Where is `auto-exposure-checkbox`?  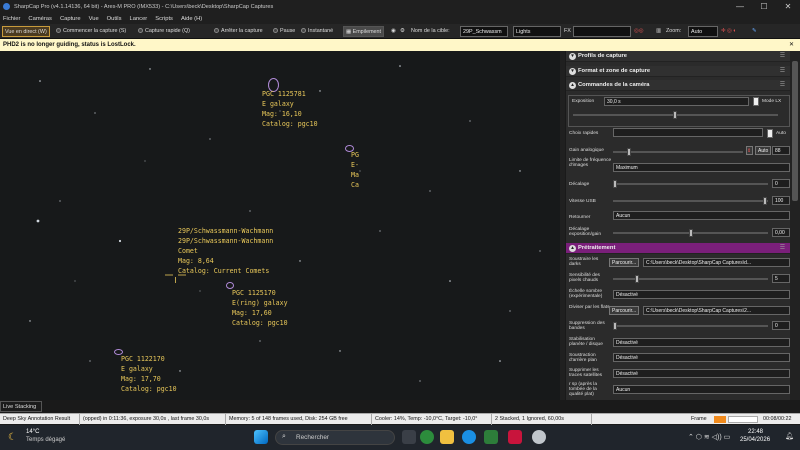 auto-exposure-checkbox is located at coordinates (770, 133).